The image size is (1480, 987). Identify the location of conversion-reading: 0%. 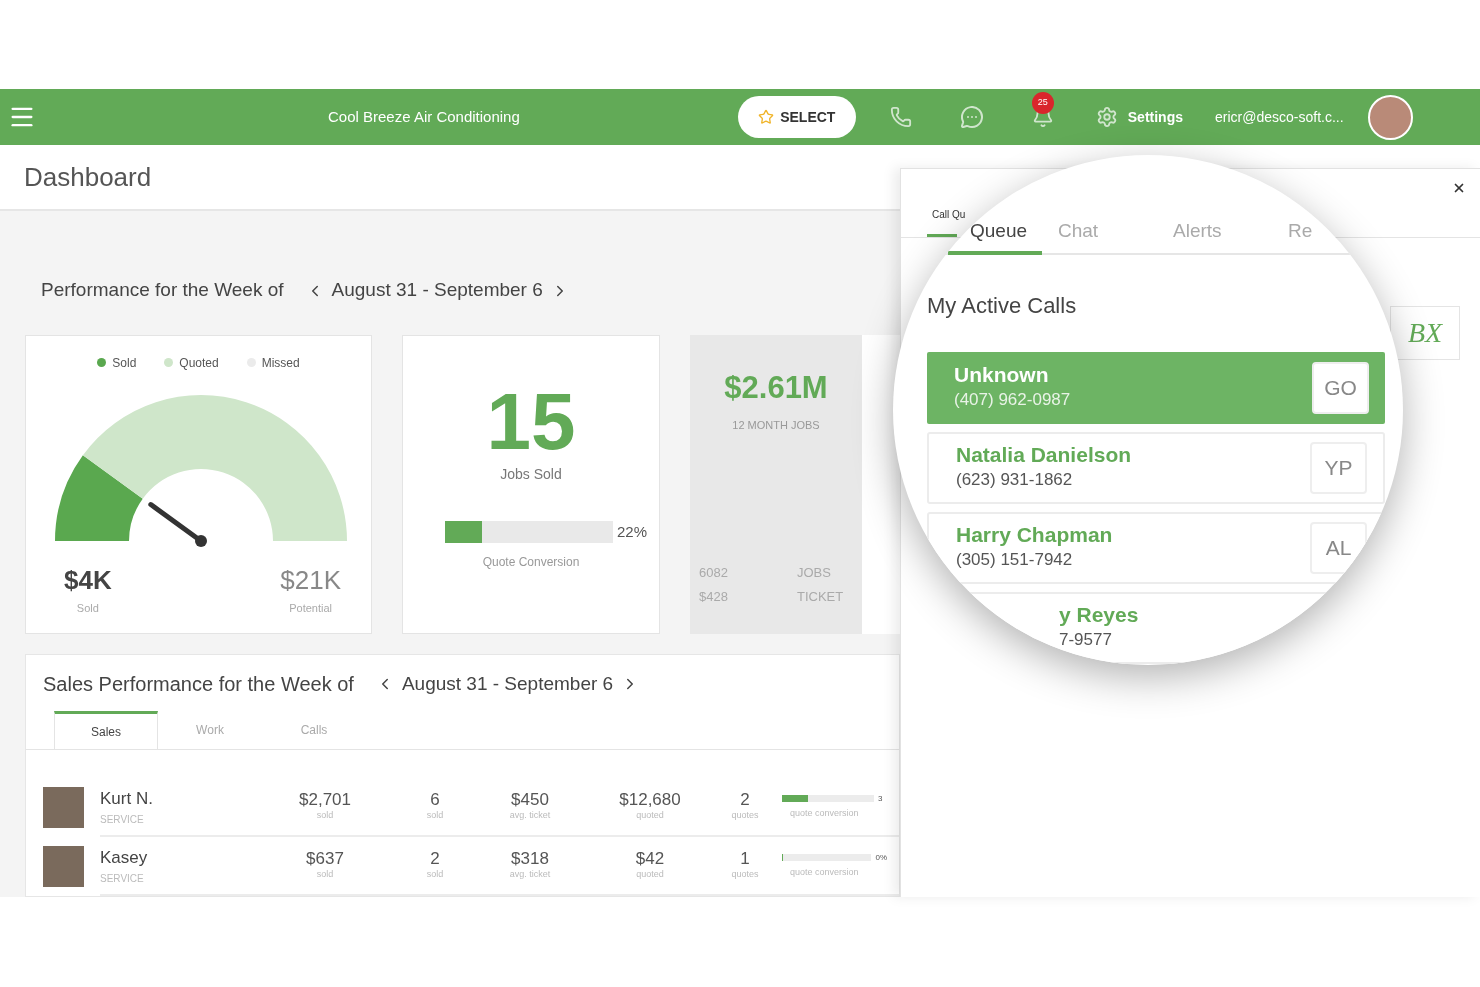
(881, 857).